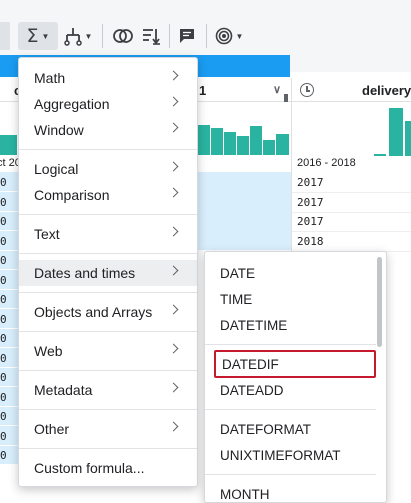  I want to click on submenu-item-unixtimeformat: UNIXTIMEFORMAT, so click(290, 455).